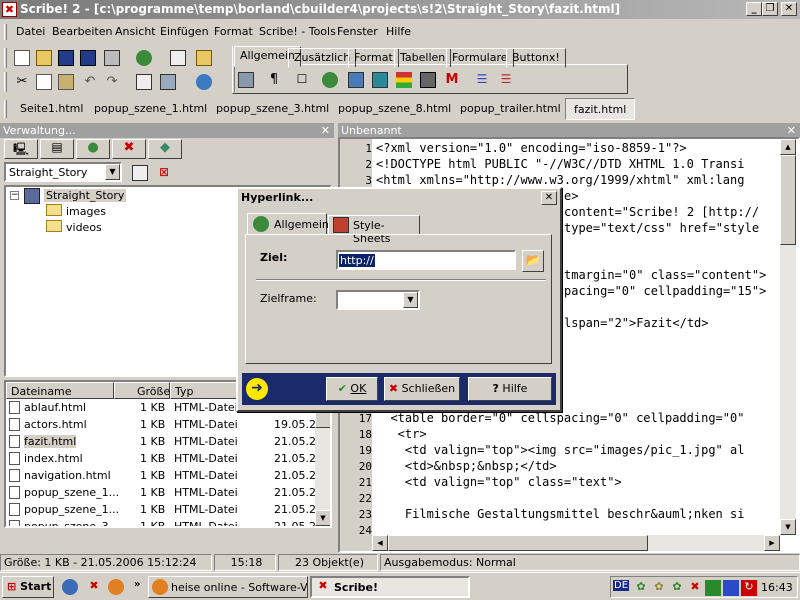 The width and height of the screenshot is (800, 600). I want to click on column-header-name: Dateiname, so click(60, 390).